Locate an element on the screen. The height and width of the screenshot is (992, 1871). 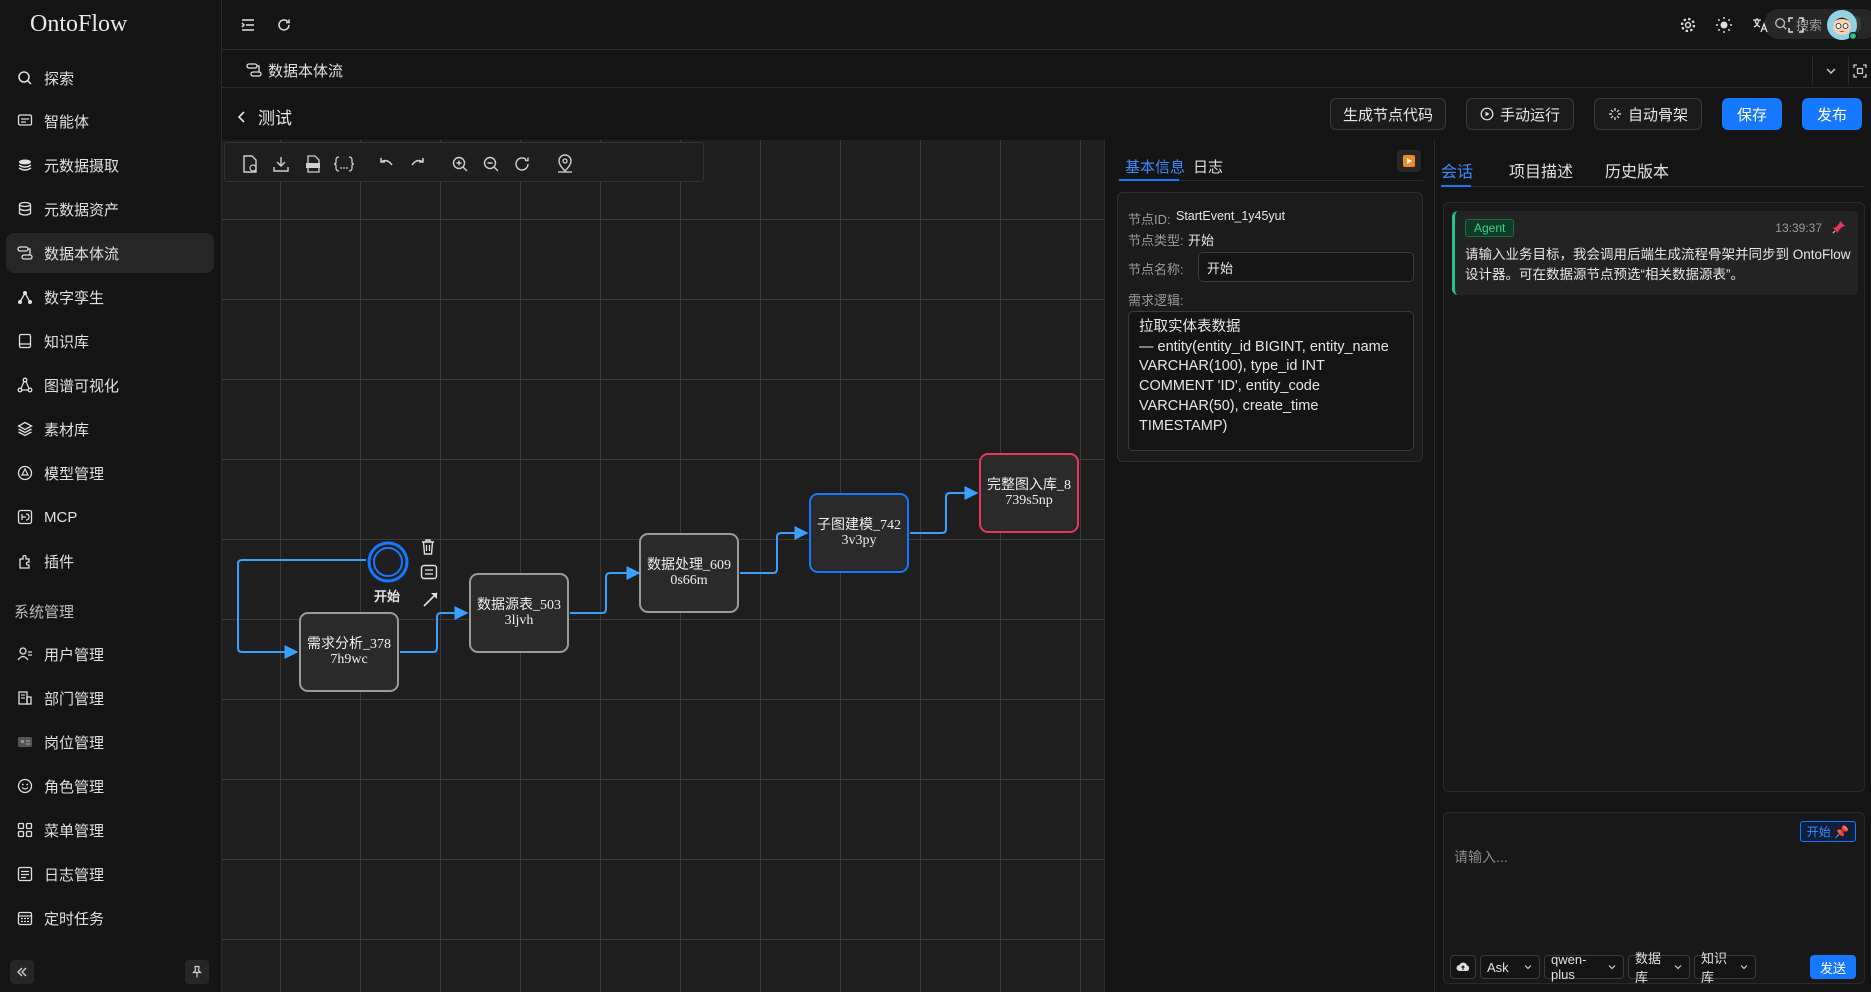
menu-toggle-icon is located at coordinates (248, 25).